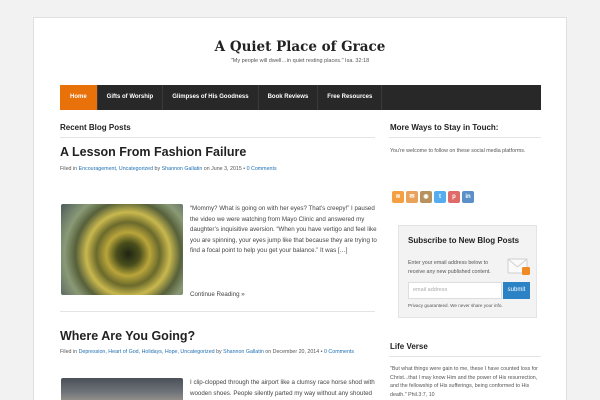 The image size is (600, 400). I want to click on submit-button: submit, so click(516, 290).